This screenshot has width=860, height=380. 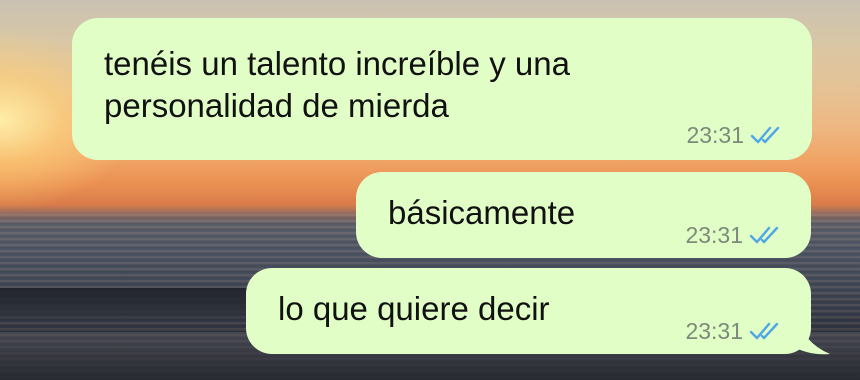 What do you see at coordinates (414, 308) in the screenshot?
I see `message-text: lo que quiere decir` at bounding box center [414, 308].